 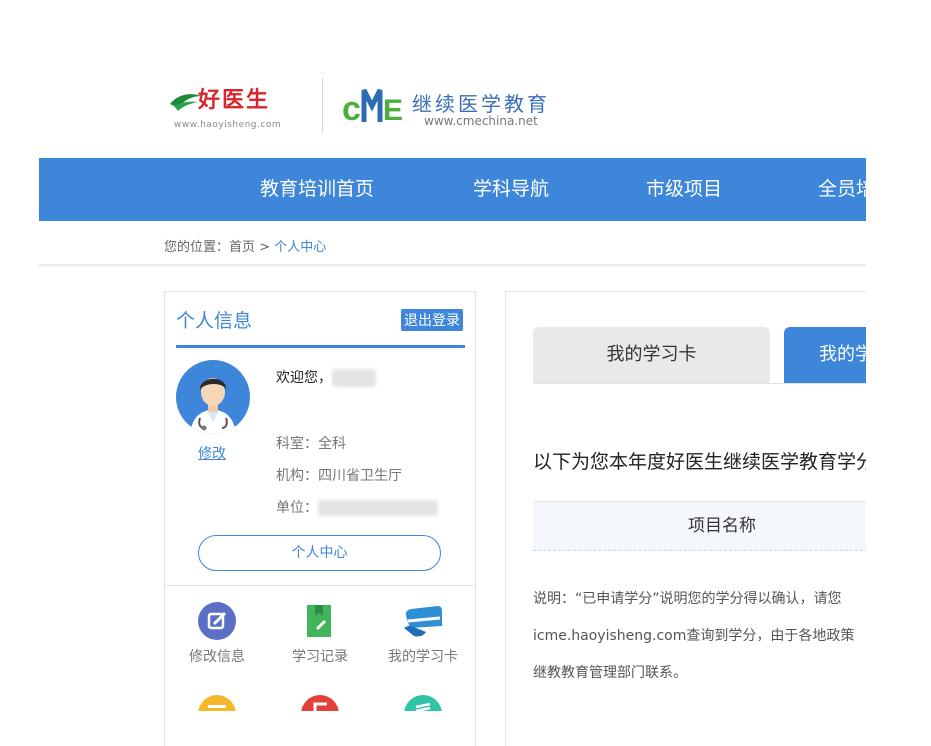 What do you see at coordinates (297, 508) in the screenshot?
I see `unit-label: 单位：` at bounding box center [297, 508].